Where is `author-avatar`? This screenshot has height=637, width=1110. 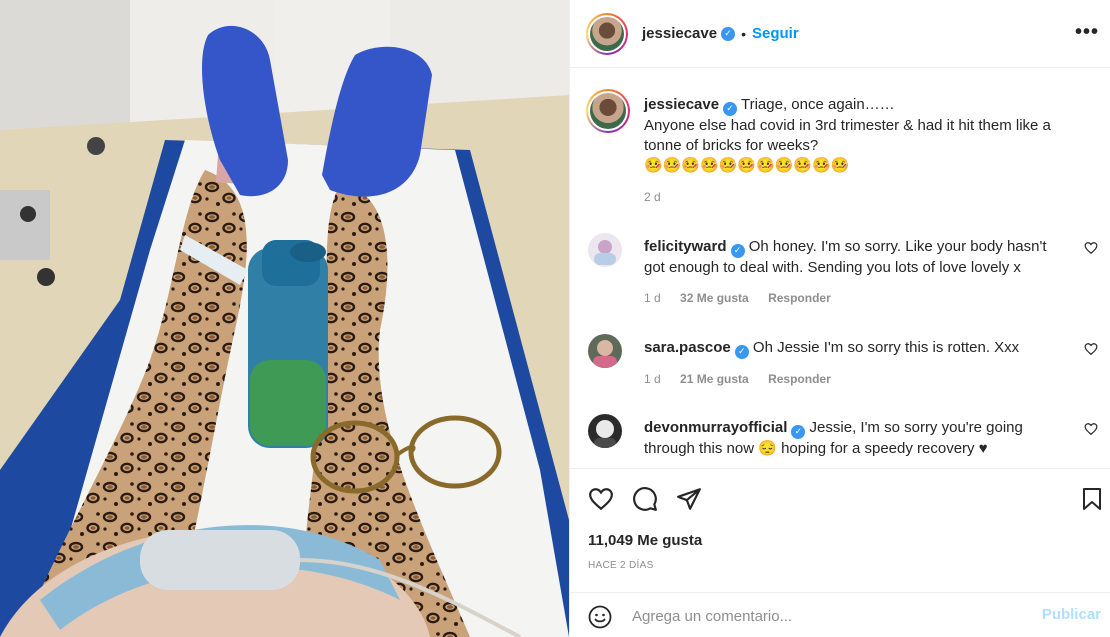 author-avatar is located at coordinates (607, 33).